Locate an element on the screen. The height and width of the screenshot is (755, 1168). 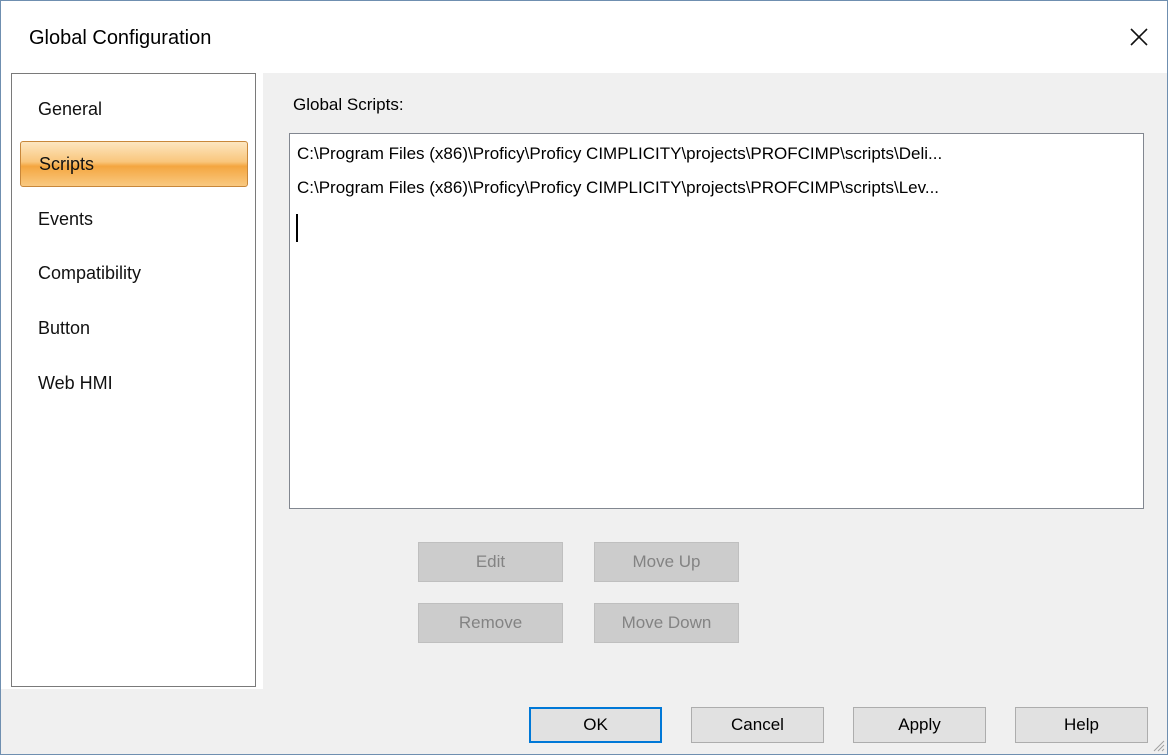
sidebar-item-general: General is located at coordinates (134, 109).